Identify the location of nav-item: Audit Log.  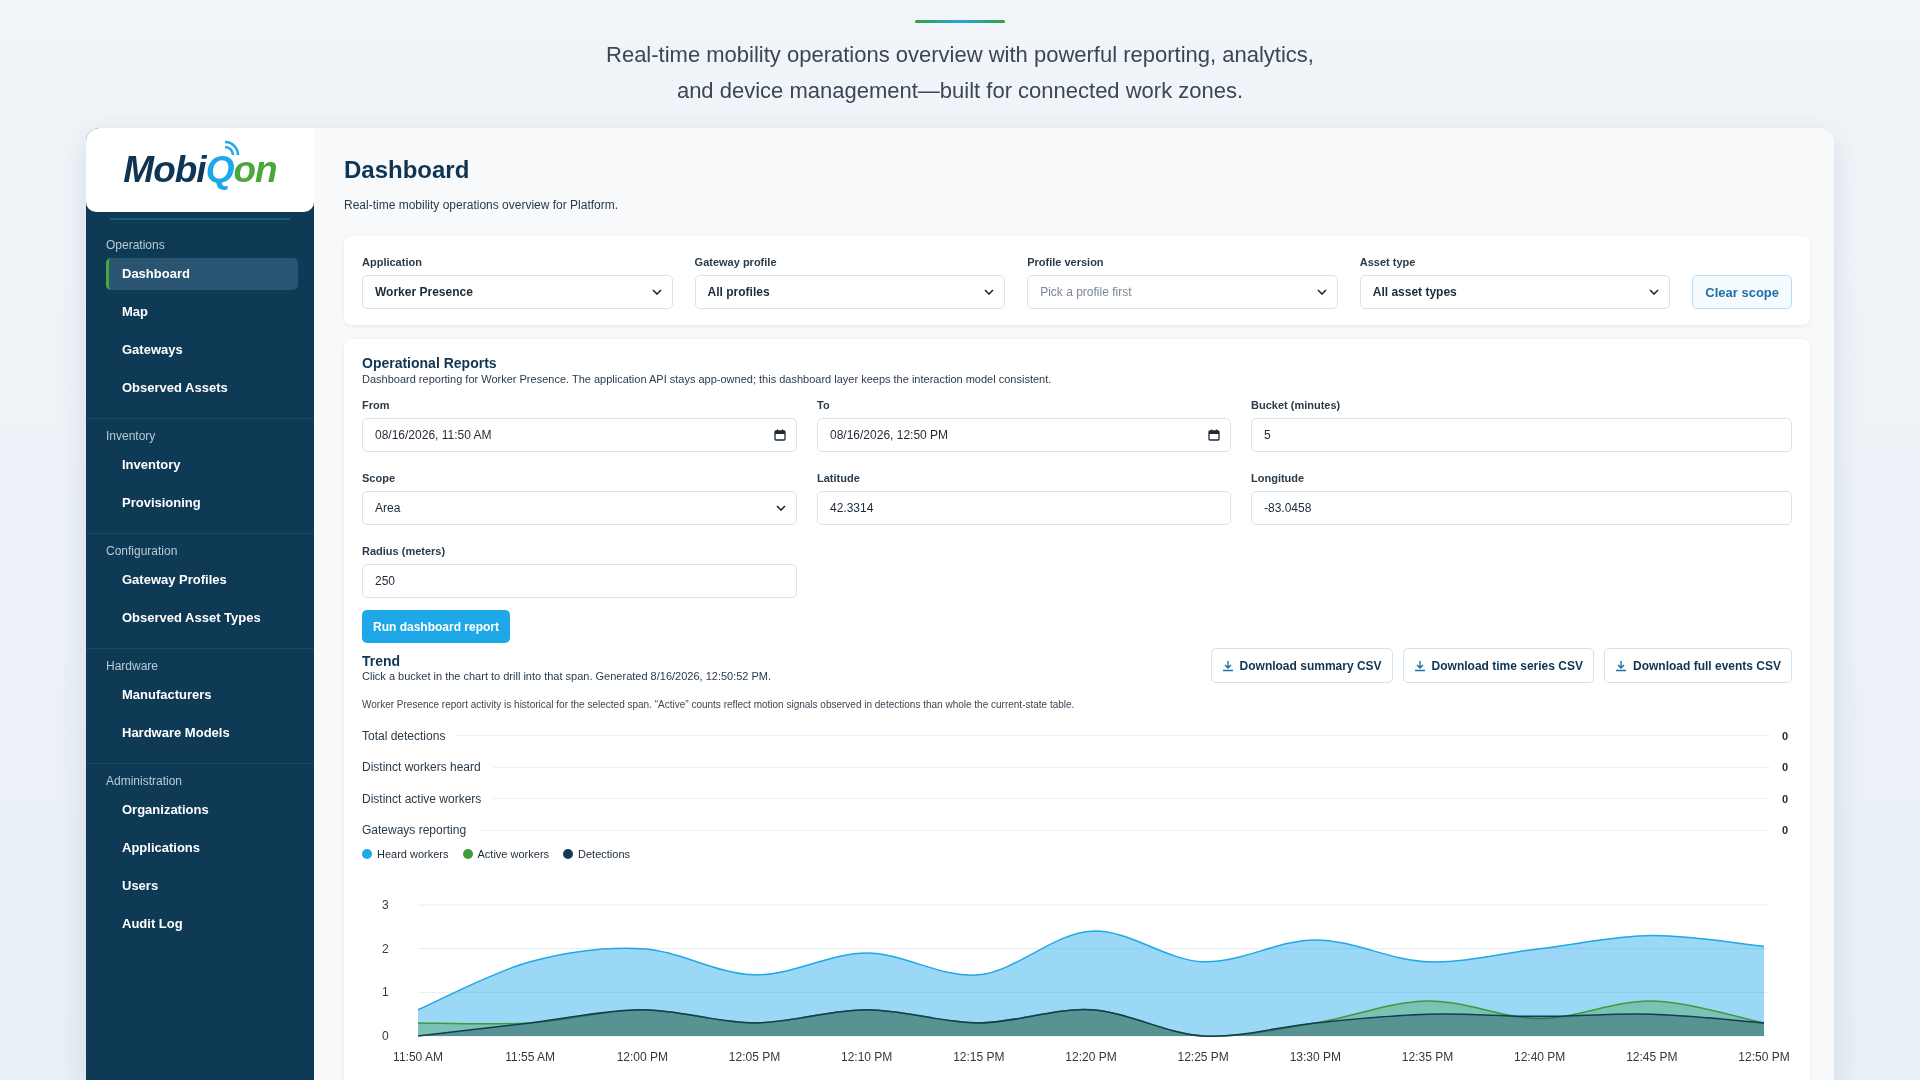
(202, 924).